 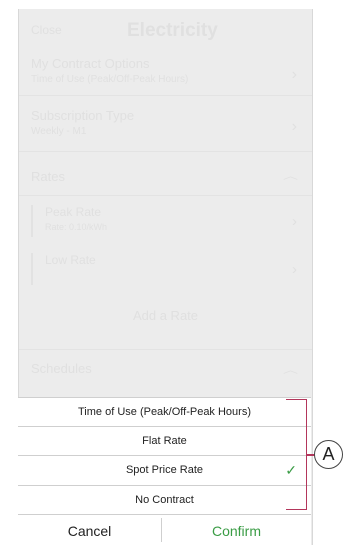 What do you see at coordinates (73, 212) in the screenshot?
I see `rate-title: Peak Rate` at bounding box center [73, 212].